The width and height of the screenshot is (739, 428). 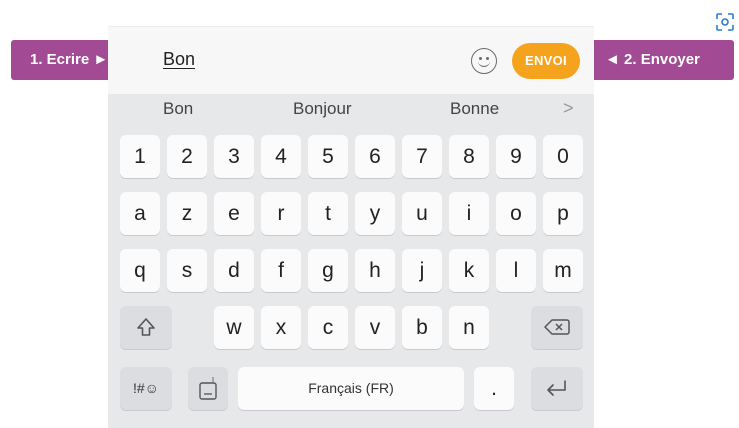 I want to click on shift-key, so click(x=146, y=327).